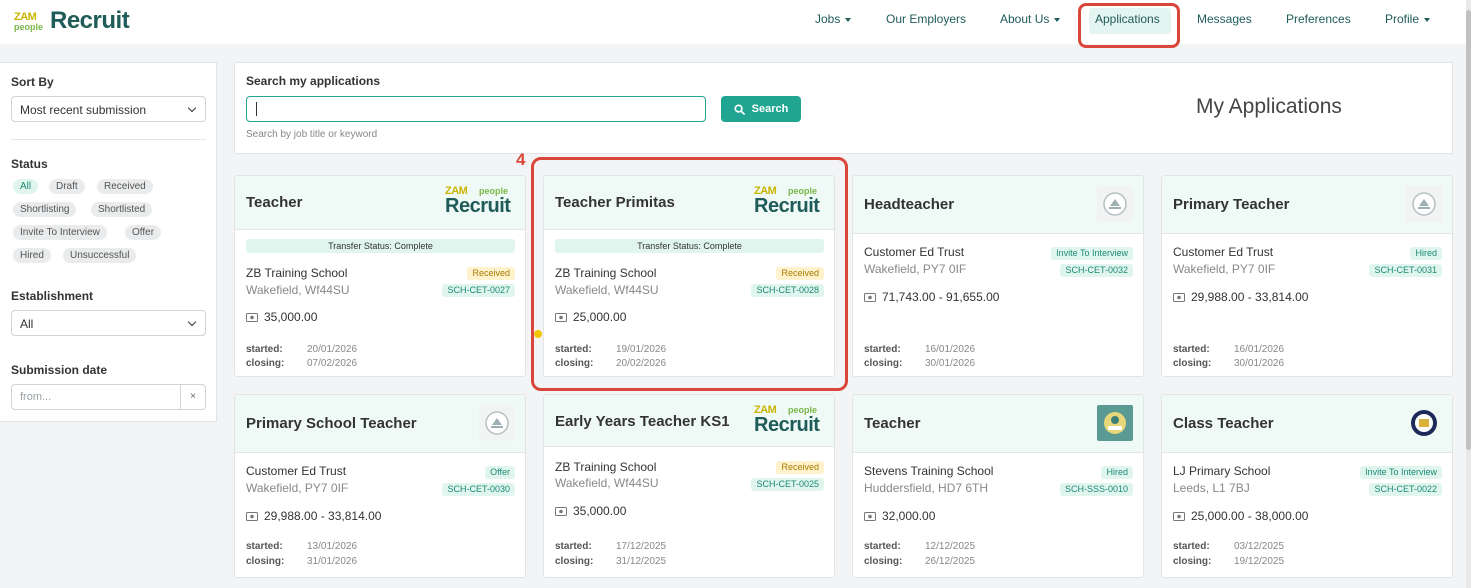  What do you see at coordinates (1096, 489) in the screenshot?
I see `reference-badge: SCH-SSS-0010` at bounding box center [1096, 489].